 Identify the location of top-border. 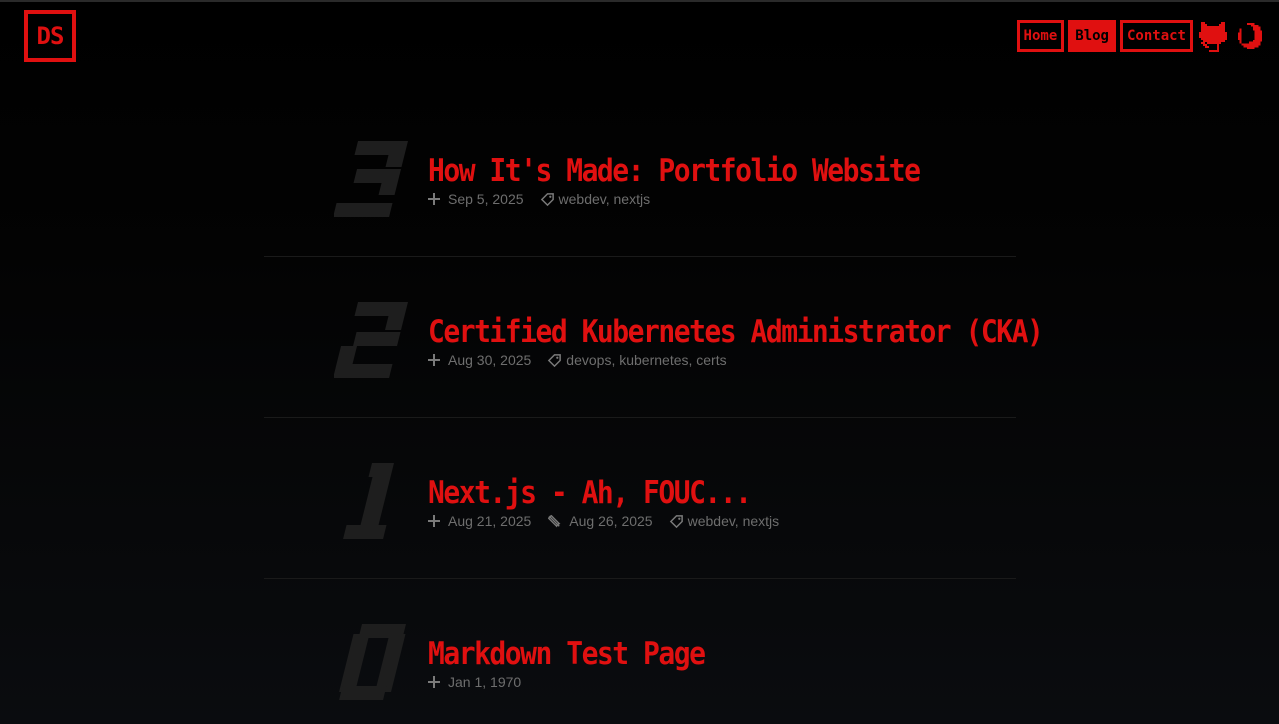
(639, 1).